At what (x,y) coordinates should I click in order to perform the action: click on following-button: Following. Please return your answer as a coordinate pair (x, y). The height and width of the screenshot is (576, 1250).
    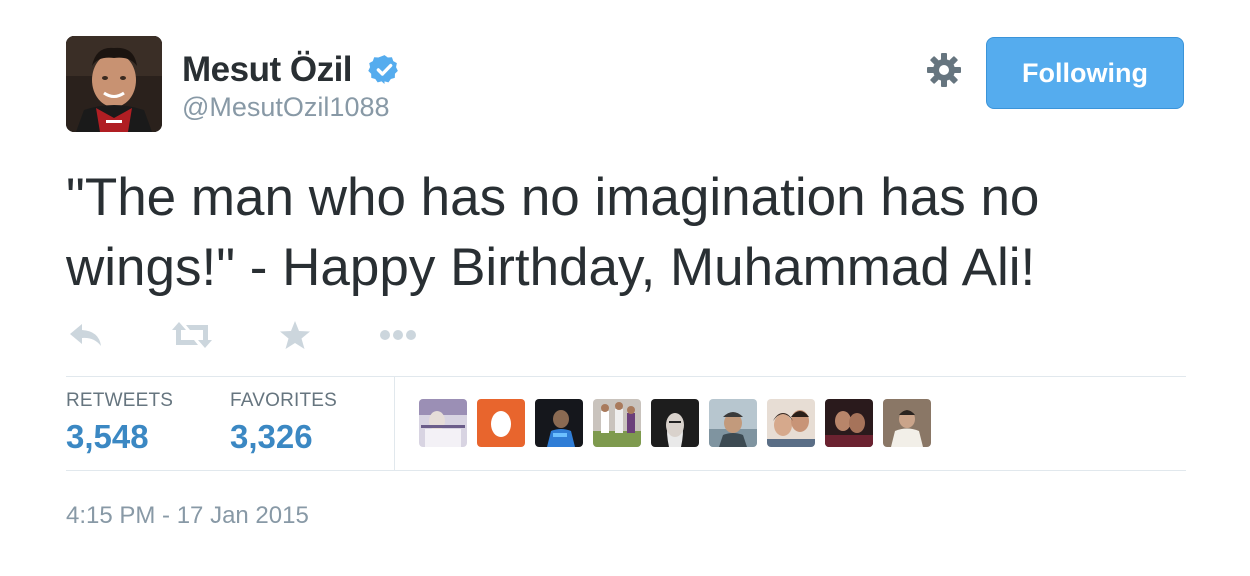
    Looking at the image, I should click on (1085, 73).